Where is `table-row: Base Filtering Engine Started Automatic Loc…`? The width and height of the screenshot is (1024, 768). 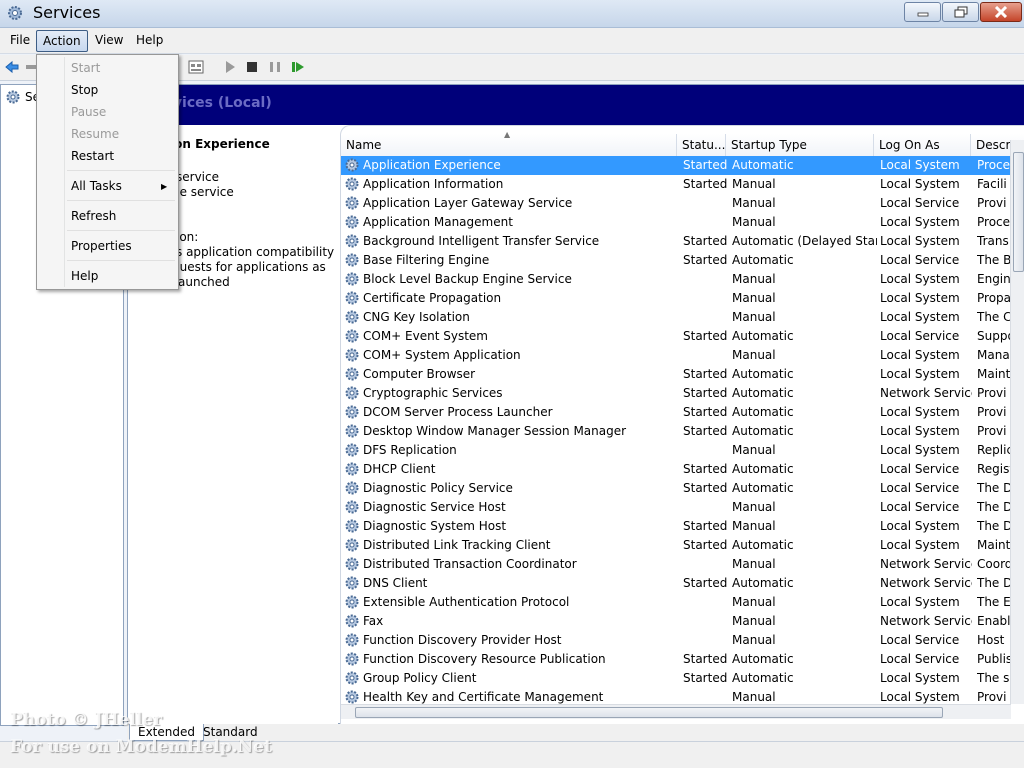 table-row: Base Filtering Engine Started Automatic Loc… is located at coordinates (676, 260).